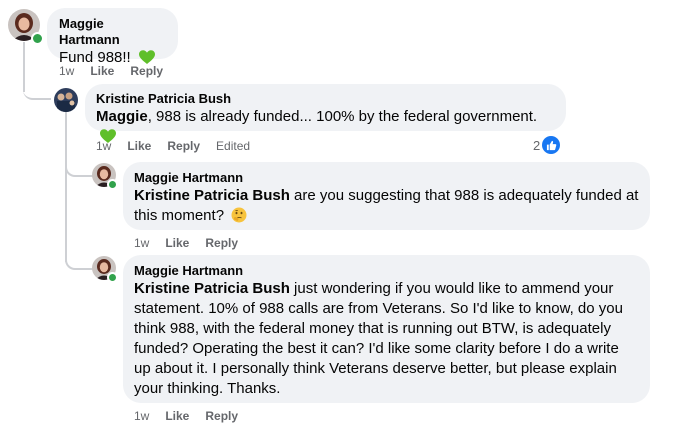 The width and height of the screenshot is (683, 423). What do you see at coordinates (551, 145) in the screenshot?
I see `like-reaction-icon` at bounding box center [551, 145].